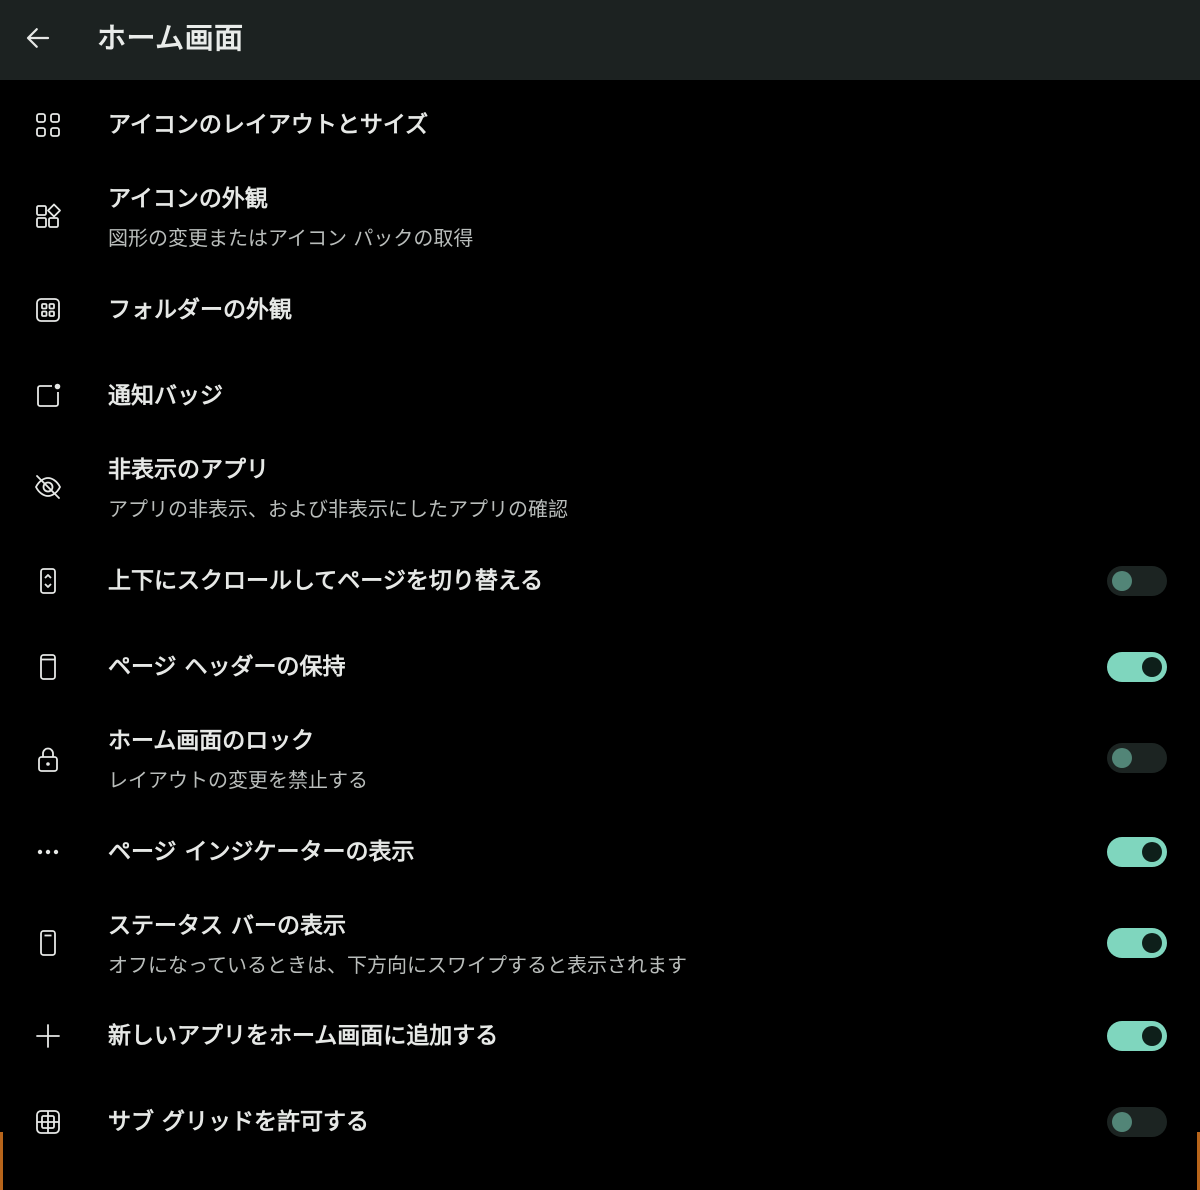 The width and height of the screenshot is (1200, 1190). I want to click on folder-grid-icon, so click(48, 310).